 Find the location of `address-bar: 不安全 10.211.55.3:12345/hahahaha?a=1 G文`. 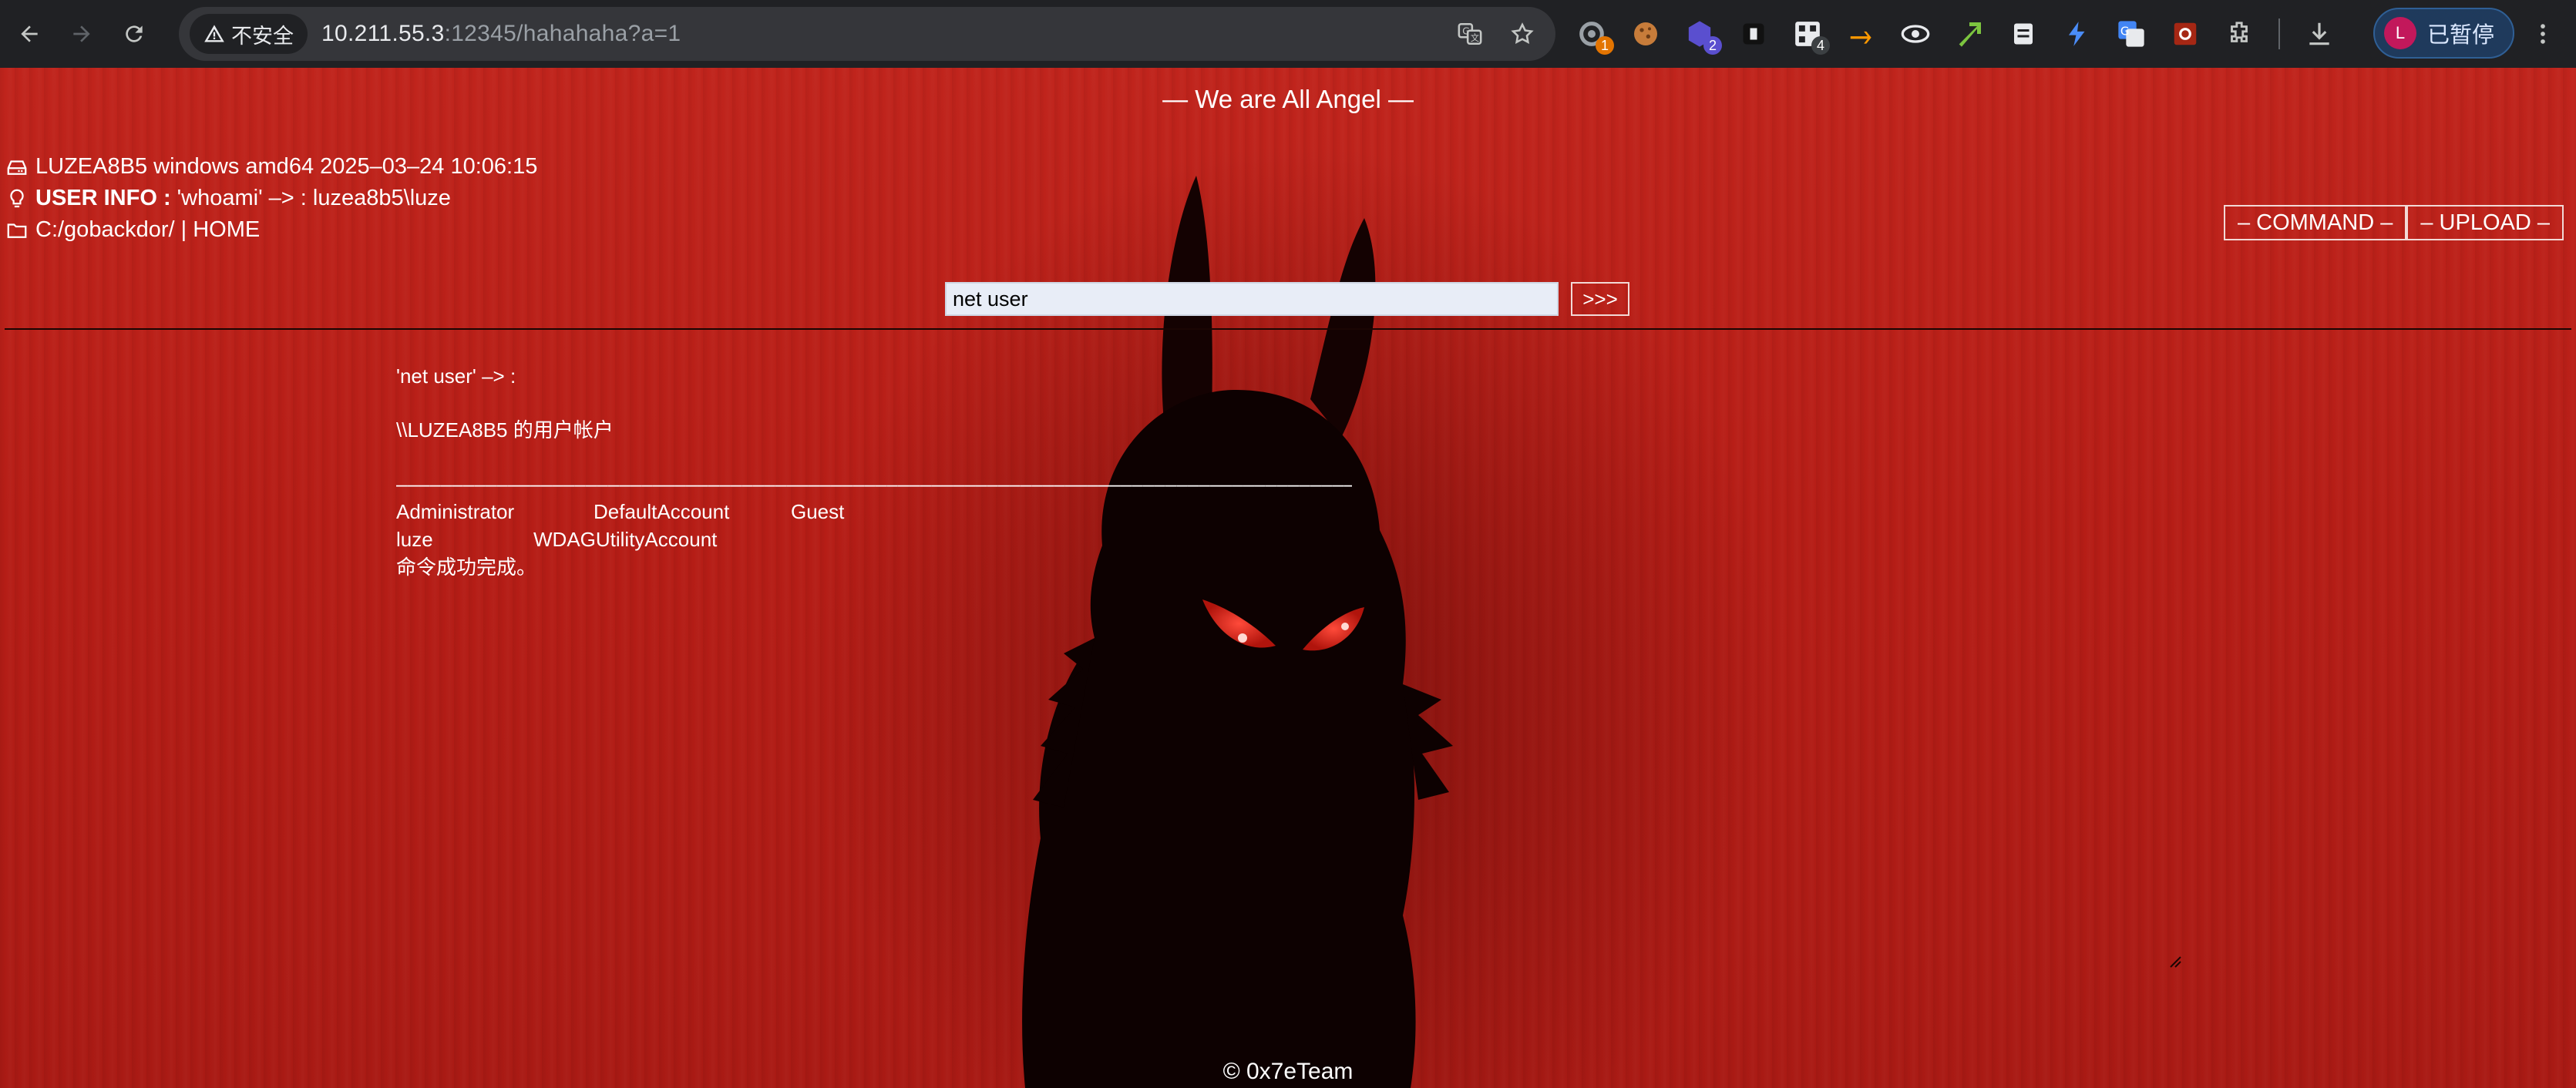

address-bar: 不安全 10.211.55.3:12345/hahahaha?a=1 G文 is located at coordinates (867, 34).